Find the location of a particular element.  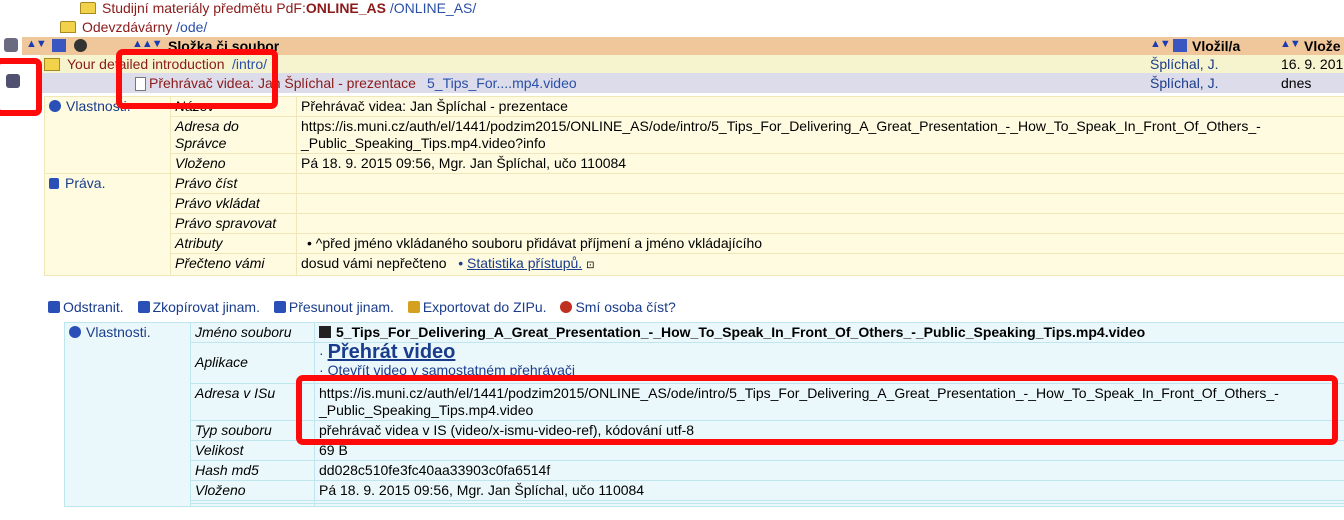

field-label: Jméno souboru is located at coordinates (252, 332).